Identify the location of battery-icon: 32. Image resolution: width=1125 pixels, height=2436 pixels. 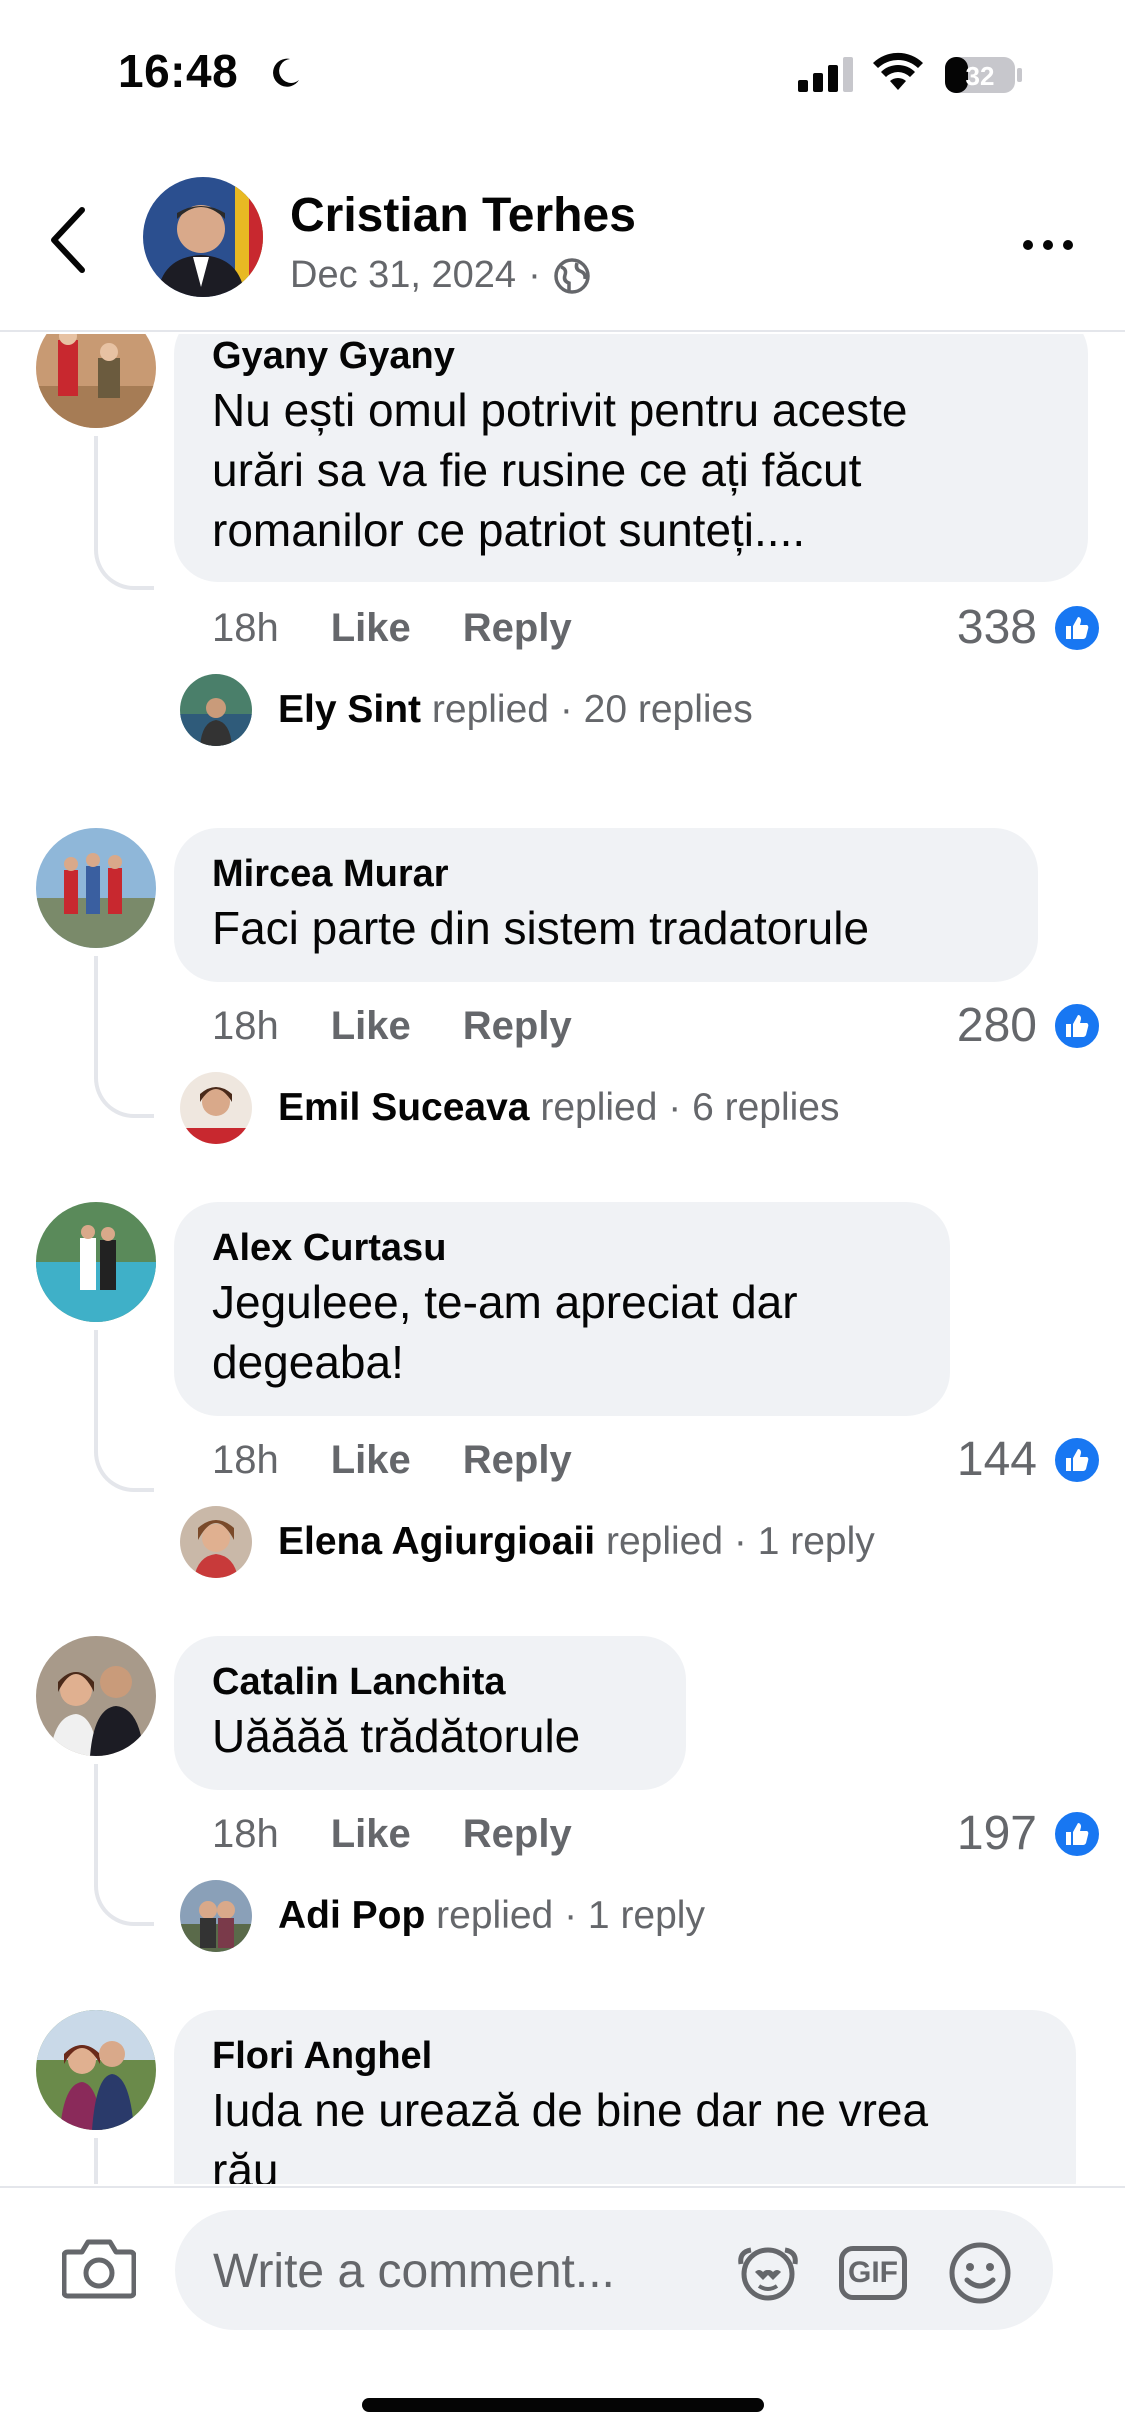
(984, 75).